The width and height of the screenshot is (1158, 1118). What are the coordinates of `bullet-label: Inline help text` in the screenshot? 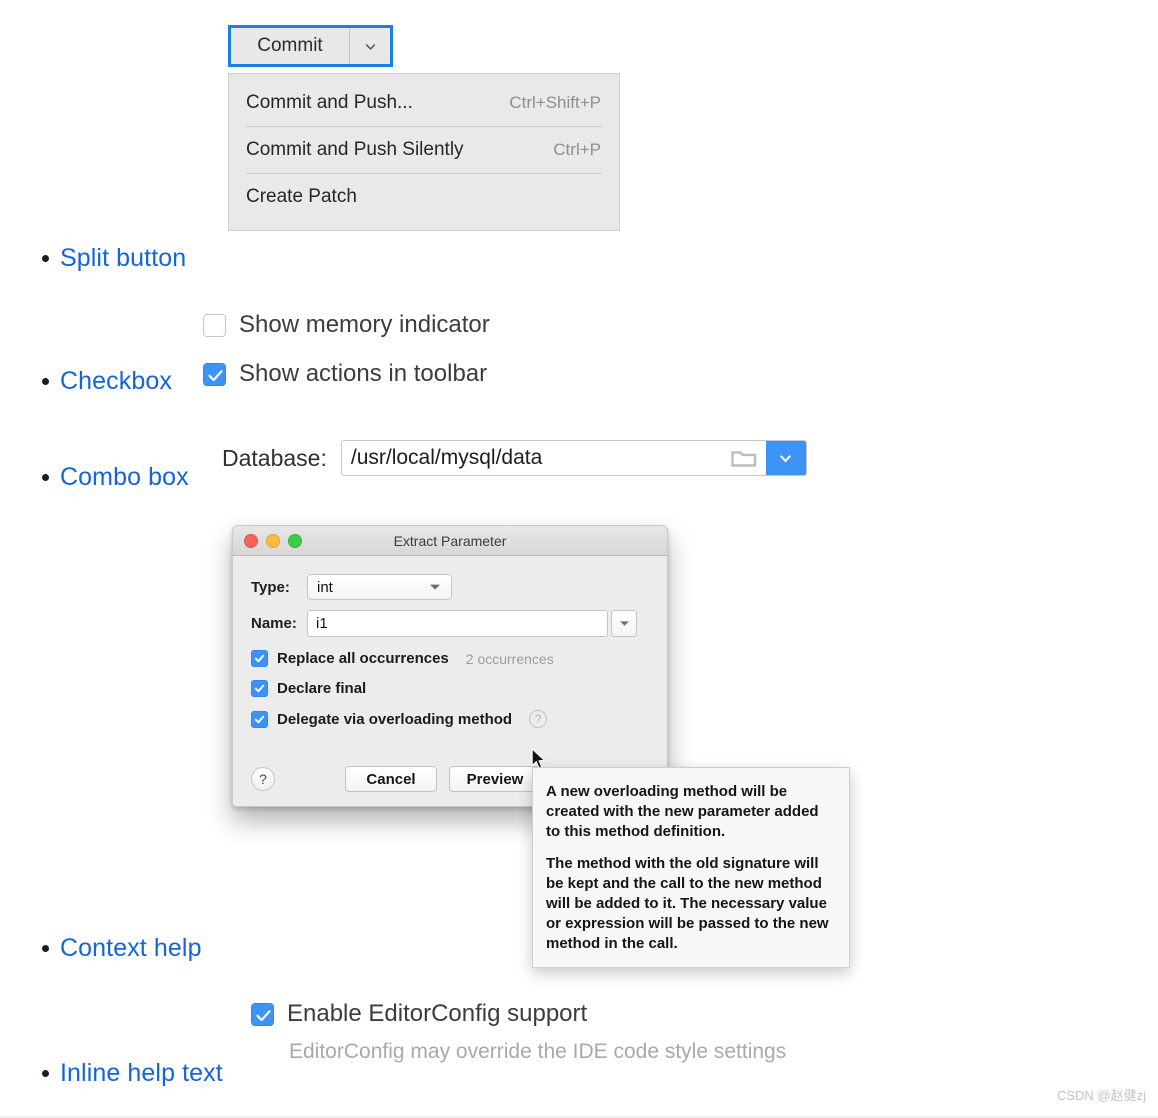 It's located at (141, 1073).